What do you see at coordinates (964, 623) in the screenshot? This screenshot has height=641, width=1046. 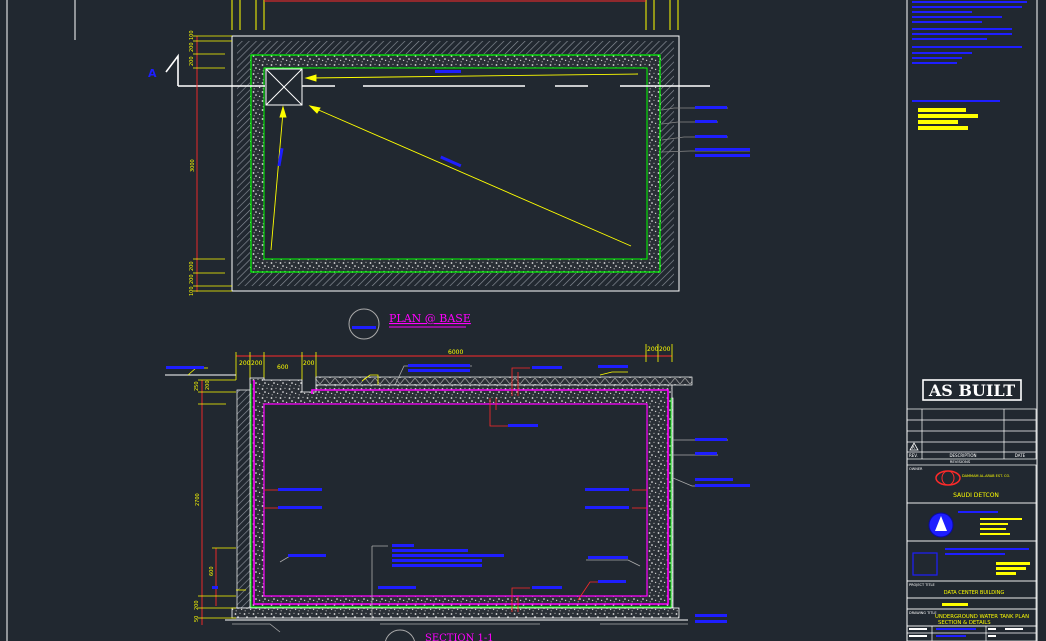 I see `drawing-title-line2: SECTION & DETAILS` at bounding box center [964, 623].